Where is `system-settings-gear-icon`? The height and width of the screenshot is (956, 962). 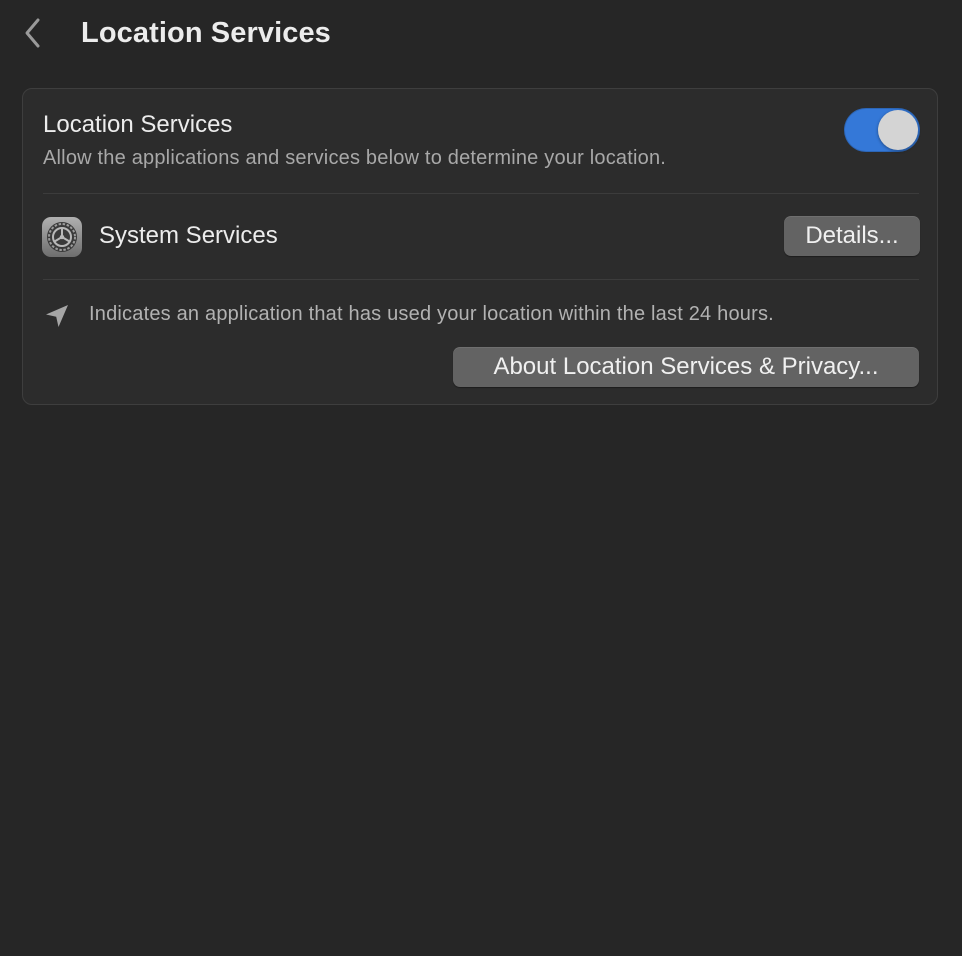 system-settings-gear-icon is located at coordinates (62, 237).